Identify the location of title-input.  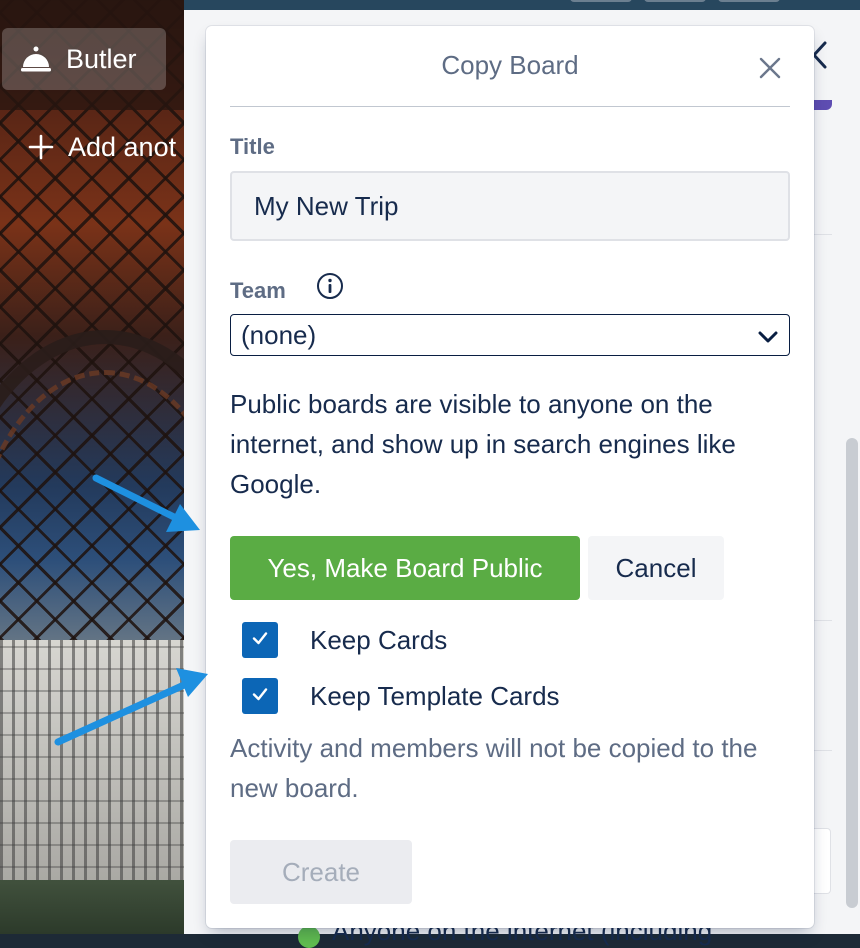
(510, 206).